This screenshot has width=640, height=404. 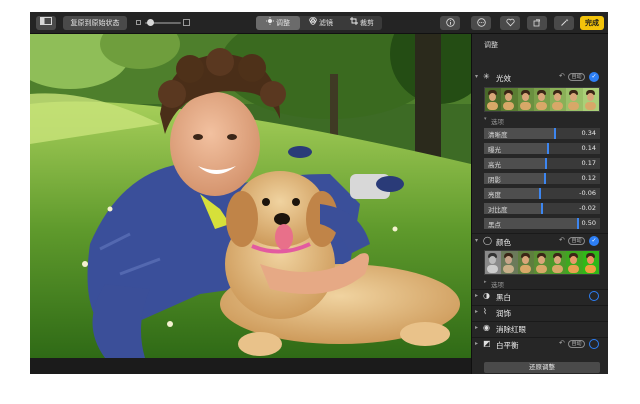 What do you see at coordinates (326, 23) in the screenshot?
I see `tab-filters-label: 滤镜` at bounding box center [326, 23].